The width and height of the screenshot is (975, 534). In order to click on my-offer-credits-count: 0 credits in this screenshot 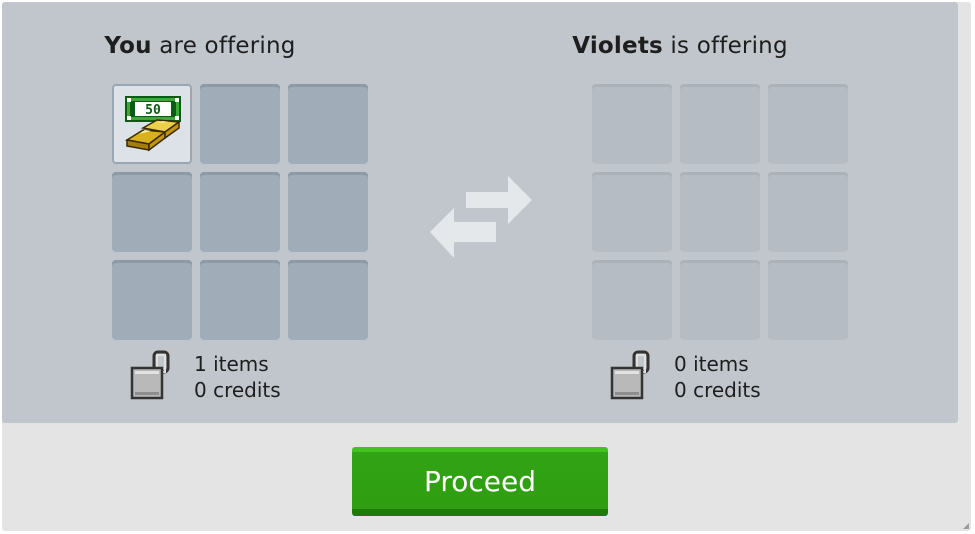, I will do `click(237, 390)`.